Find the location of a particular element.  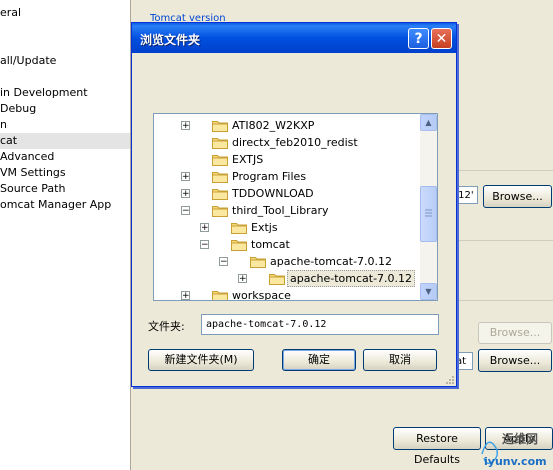

folder-name-input: apache-tomcat-7.0.12 is located at coordinates (320, 324).